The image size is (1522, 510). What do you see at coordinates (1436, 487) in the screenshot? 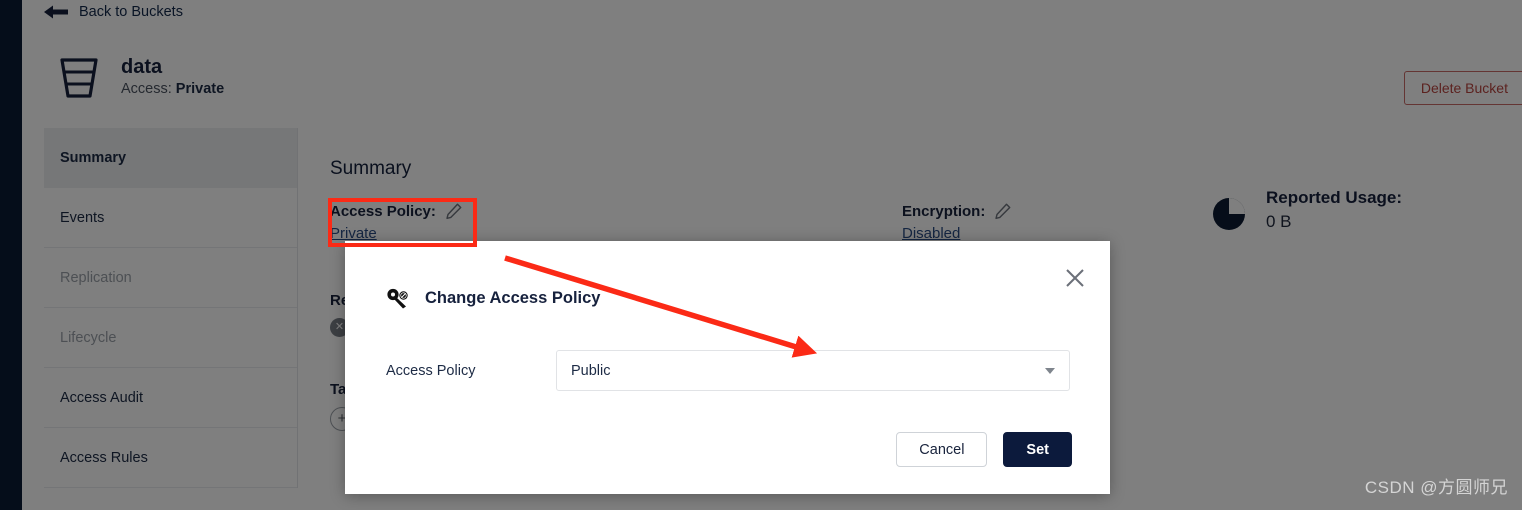
I see `watermark: CSDN @方圆师兄` at bounding box center [1436, 487].